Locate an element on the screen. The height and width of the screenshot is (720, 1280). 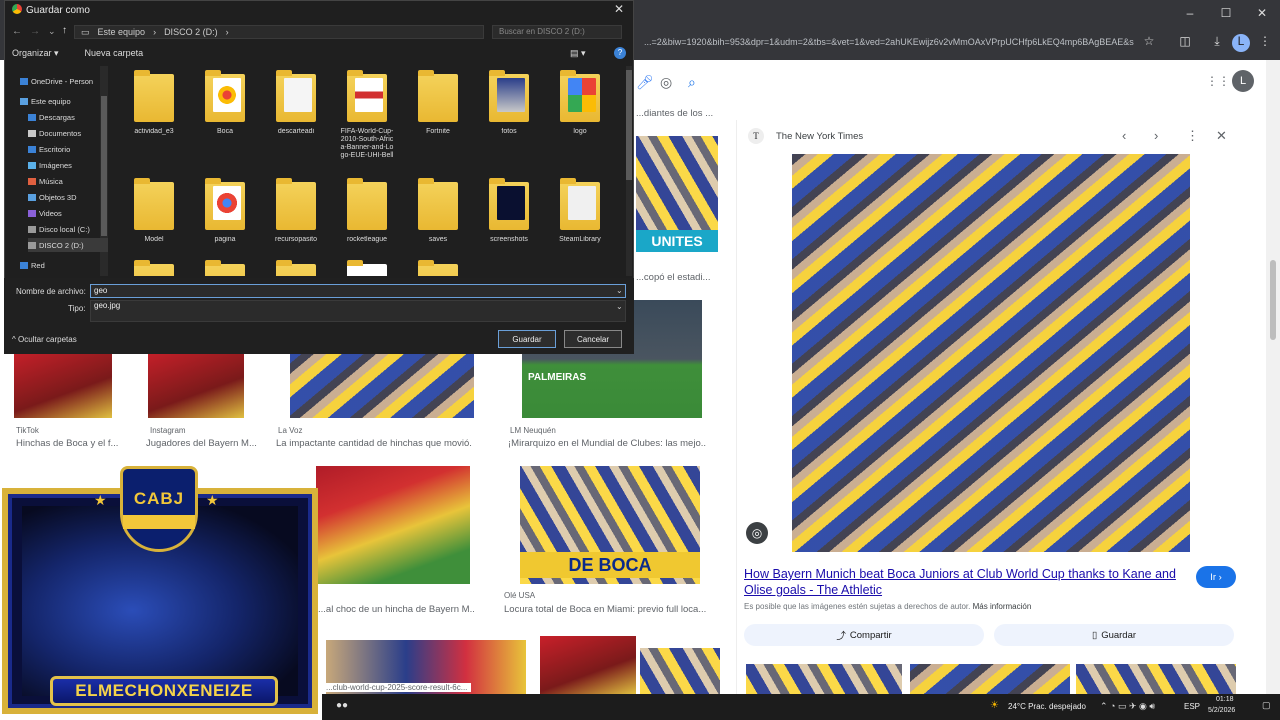
organize-button: Organizar ▾ is located at coordinates (35, 53).